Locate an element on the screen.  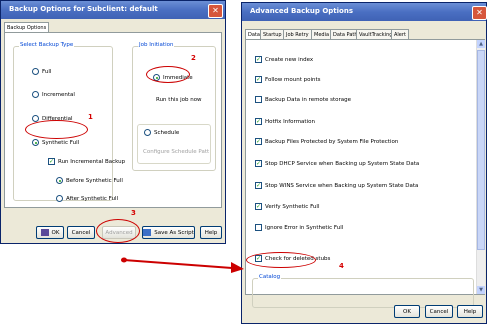
arrow-head-icon is located at coordinates (237, 267).